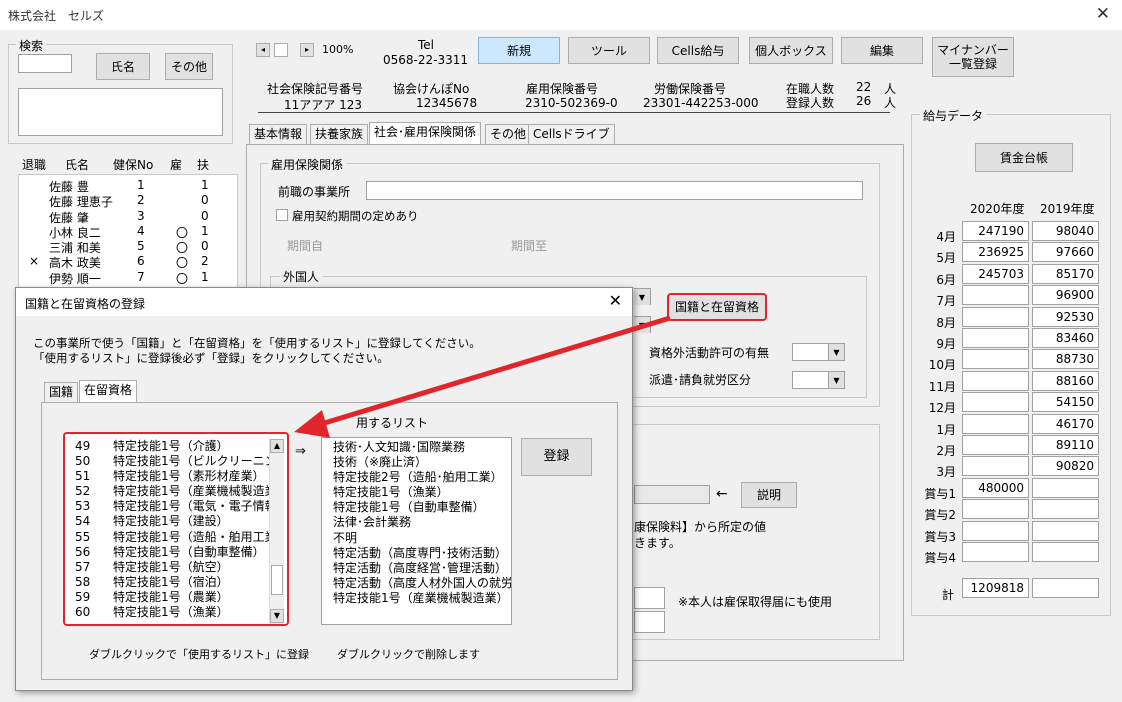 The width and height of the screenshot is (1122, 702). Describe the element at coordinates (61, 392) in the screenshot. I see `dialog-tab-nationality: 国籍` at that location.